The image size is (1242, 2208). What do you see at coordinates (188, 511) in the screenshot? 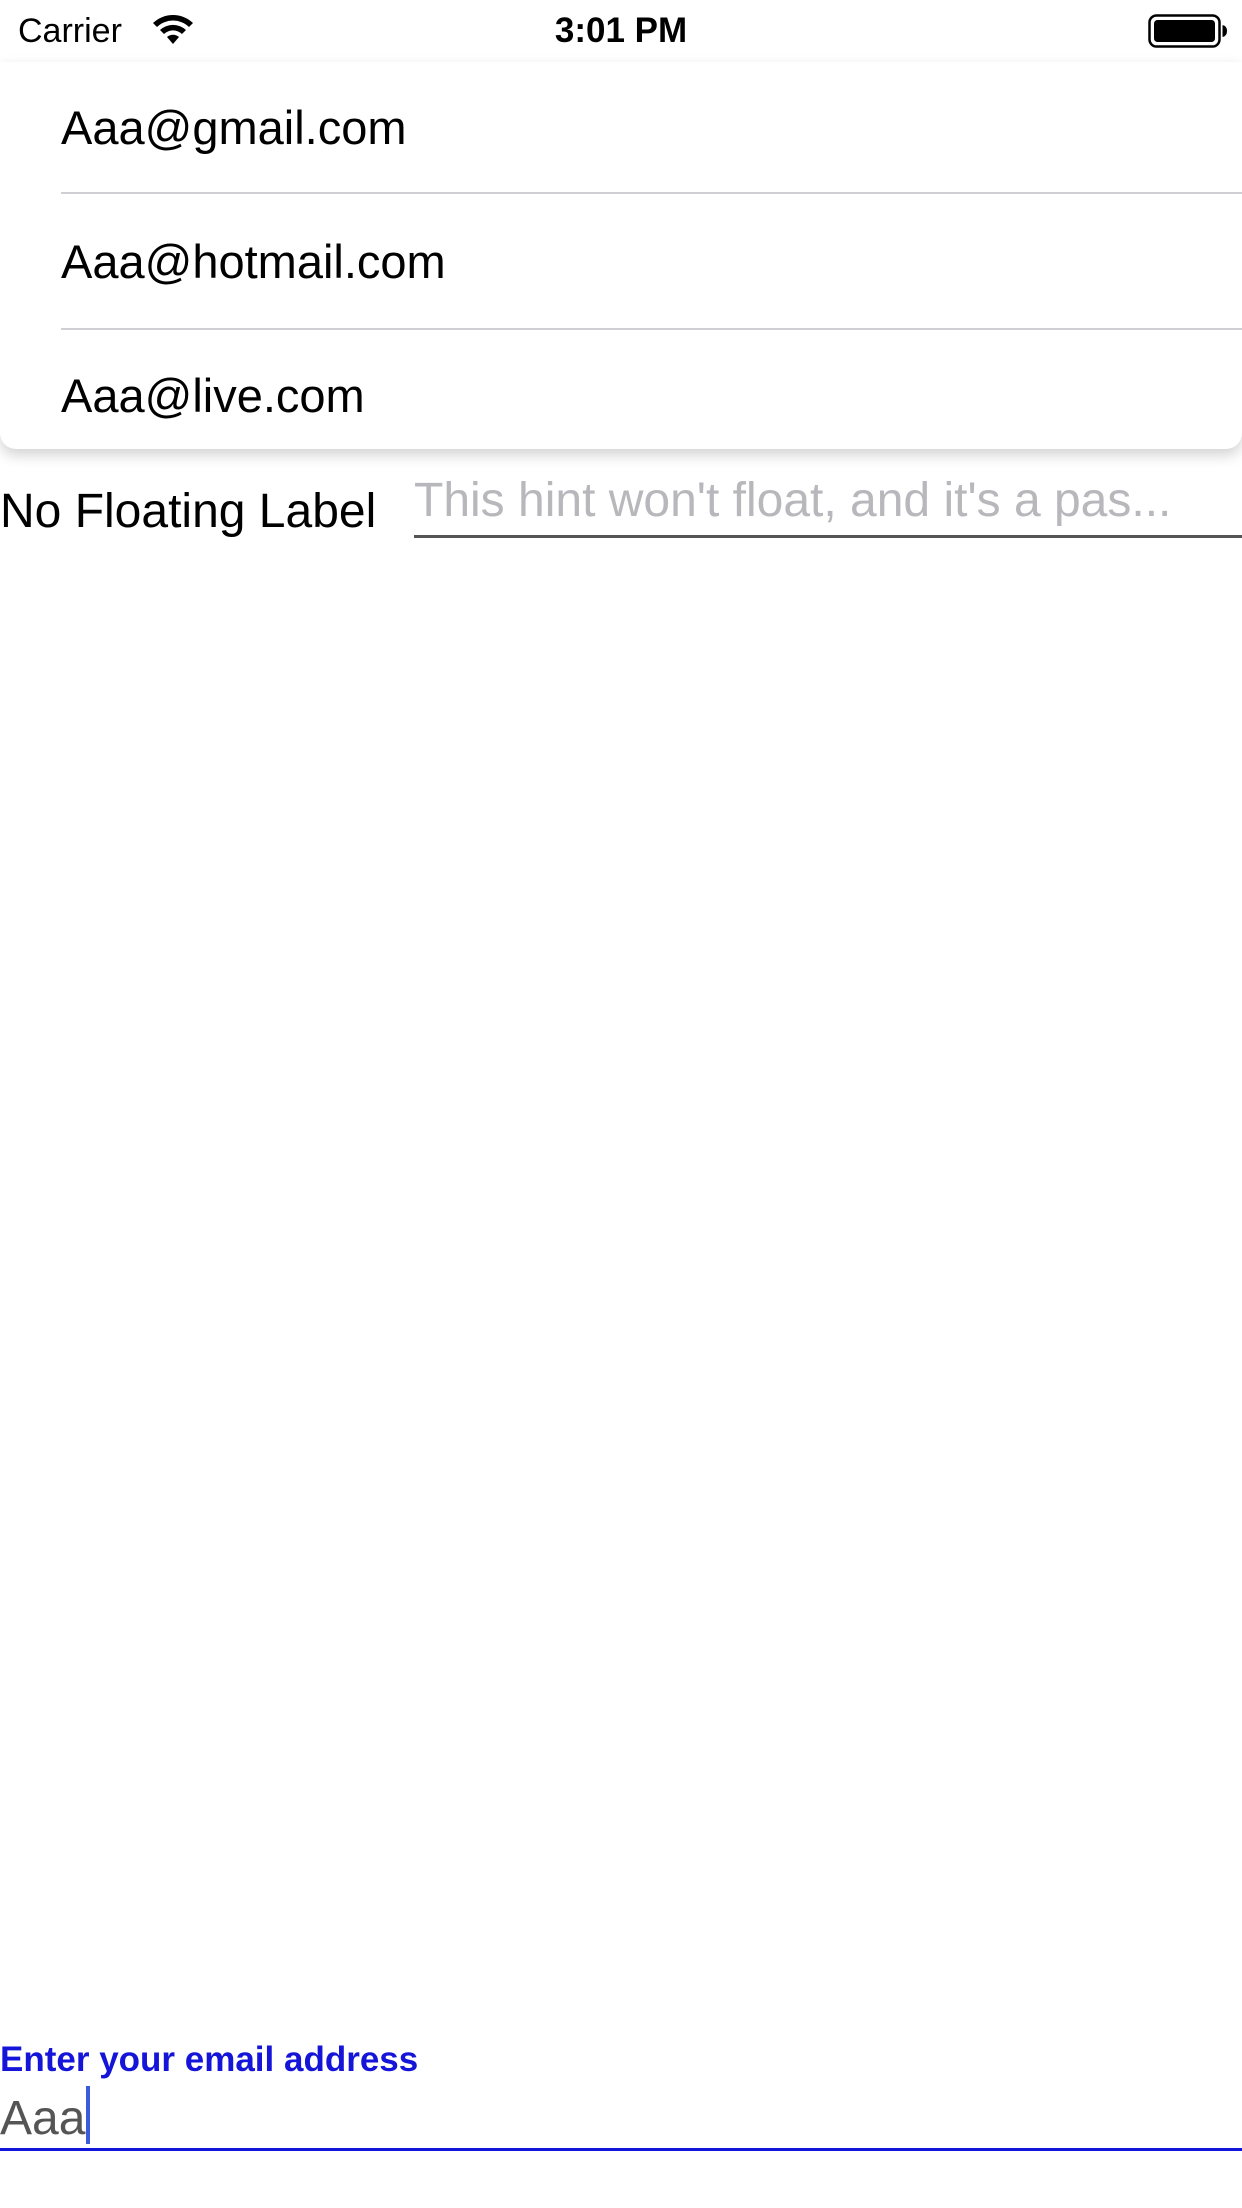
I see `no-floating-label: No Floating Label` at bounding box center [188, 511].